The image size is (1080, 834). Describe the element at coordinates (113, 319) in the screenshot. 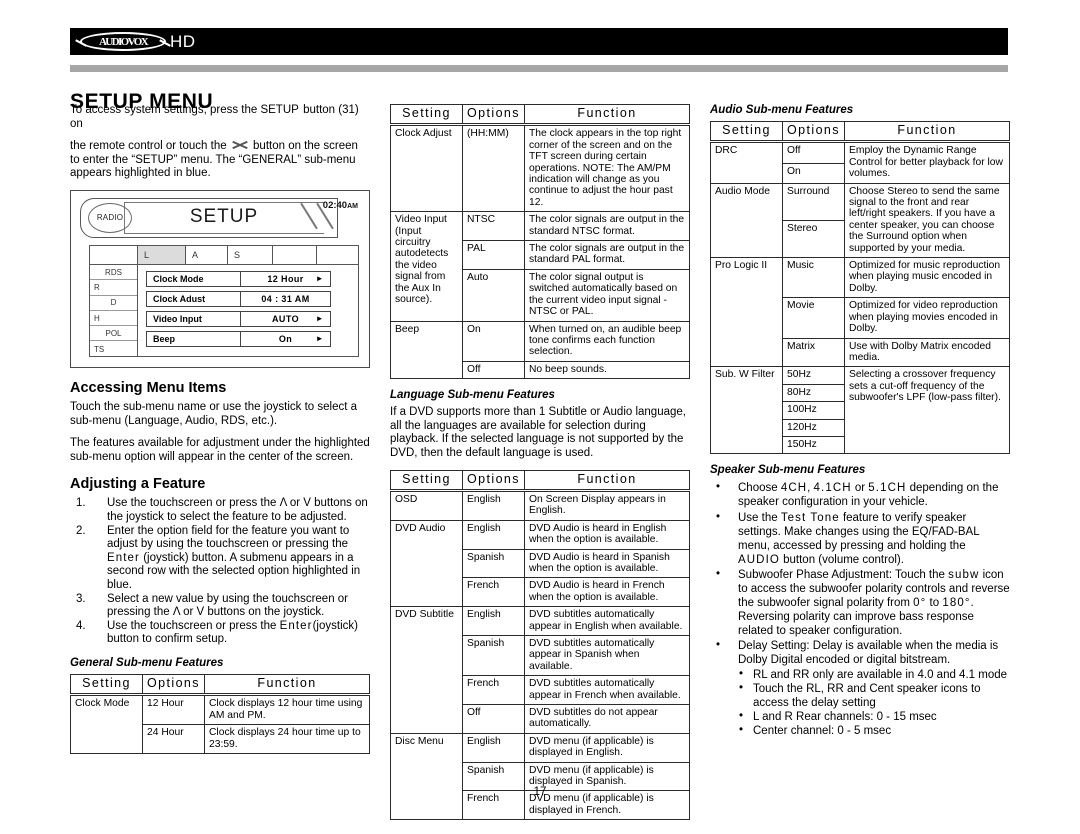

I see `screen-side-item-3: H` at that location.